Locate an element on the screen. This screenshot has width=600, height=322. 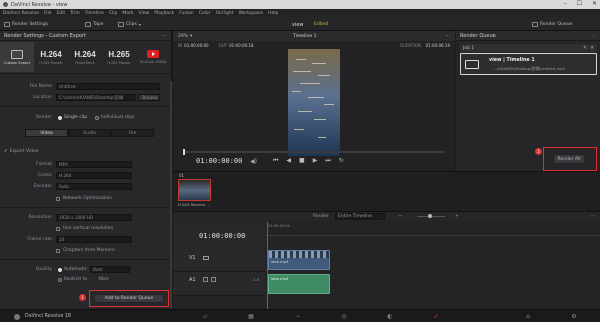
menu-trim: Trim is located at coordinates (75, 13).